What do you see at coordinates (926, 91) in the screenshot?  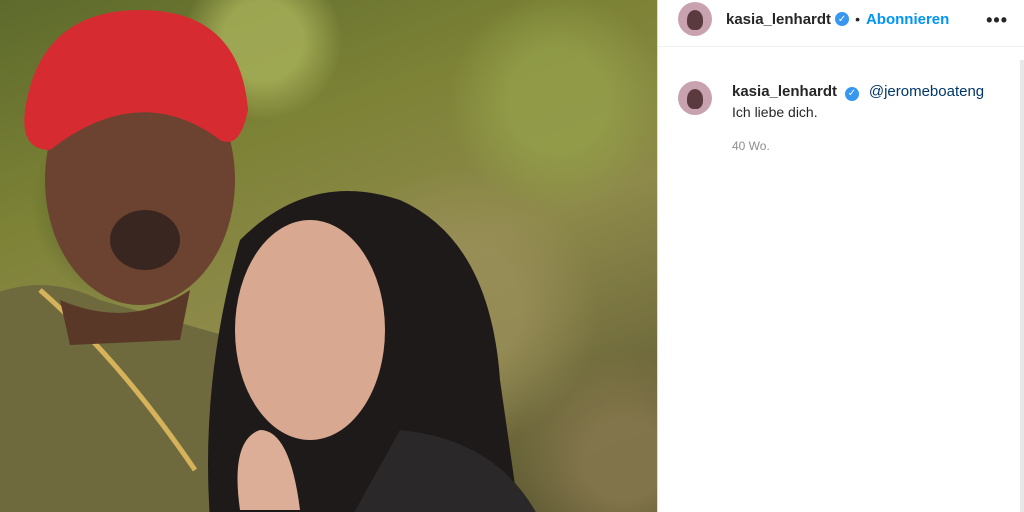 I see `mention-link: @jeromeboateng` at bounding box center [926, 91].